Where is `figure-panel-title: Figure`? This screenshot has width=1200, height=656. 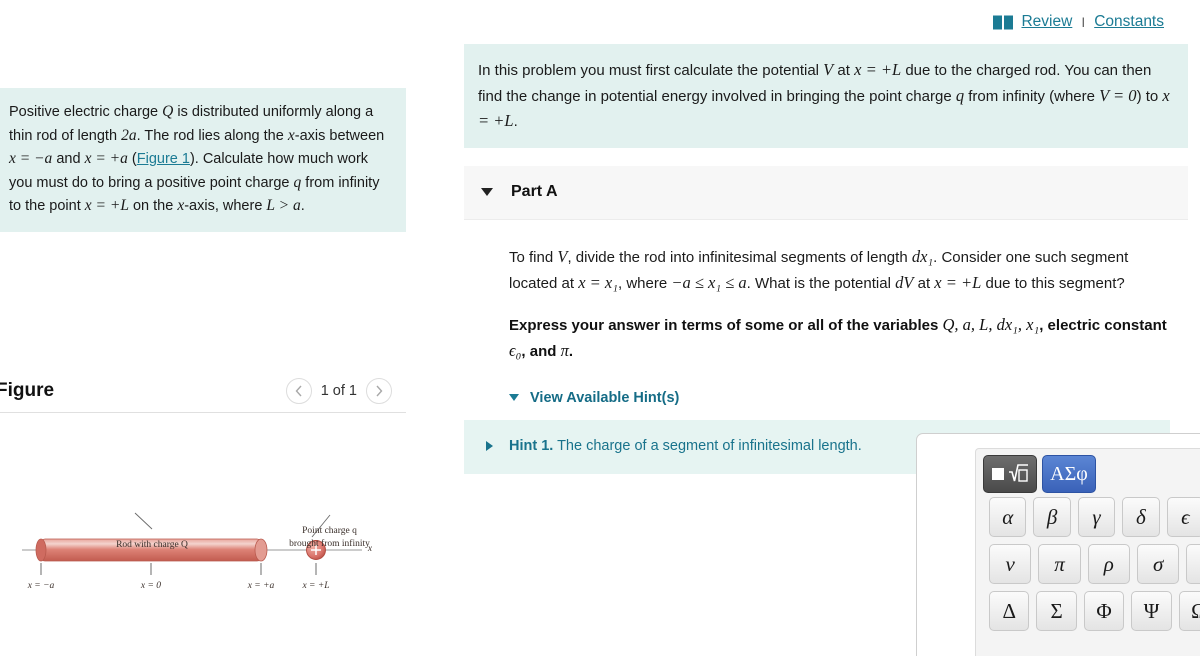
figure-panel-title: Figure is located at coordinates (27, 390).